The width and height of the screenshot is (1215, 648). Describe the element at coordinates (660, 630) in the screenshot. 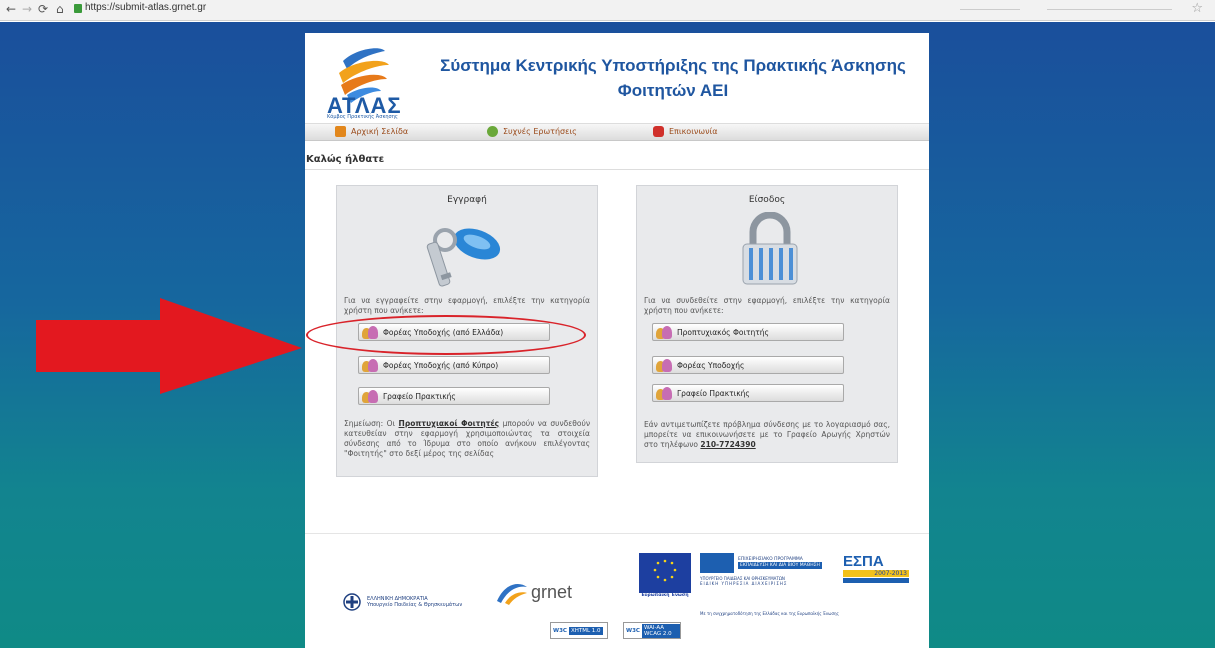

I see `wai-label: WAI-AA WCAG 2.0` at that location.